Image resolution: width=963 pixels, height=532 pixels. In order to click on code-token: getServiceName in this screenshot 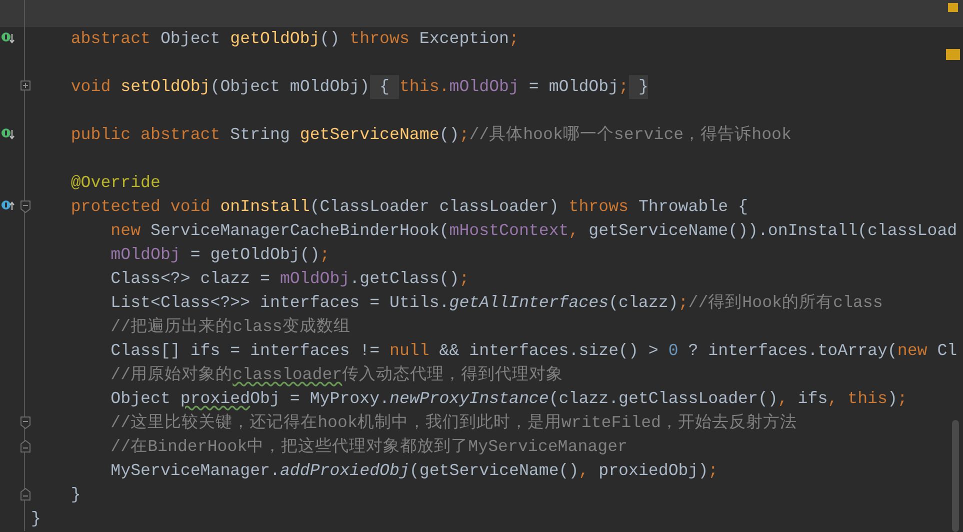, I will do `click(370, 135)`.